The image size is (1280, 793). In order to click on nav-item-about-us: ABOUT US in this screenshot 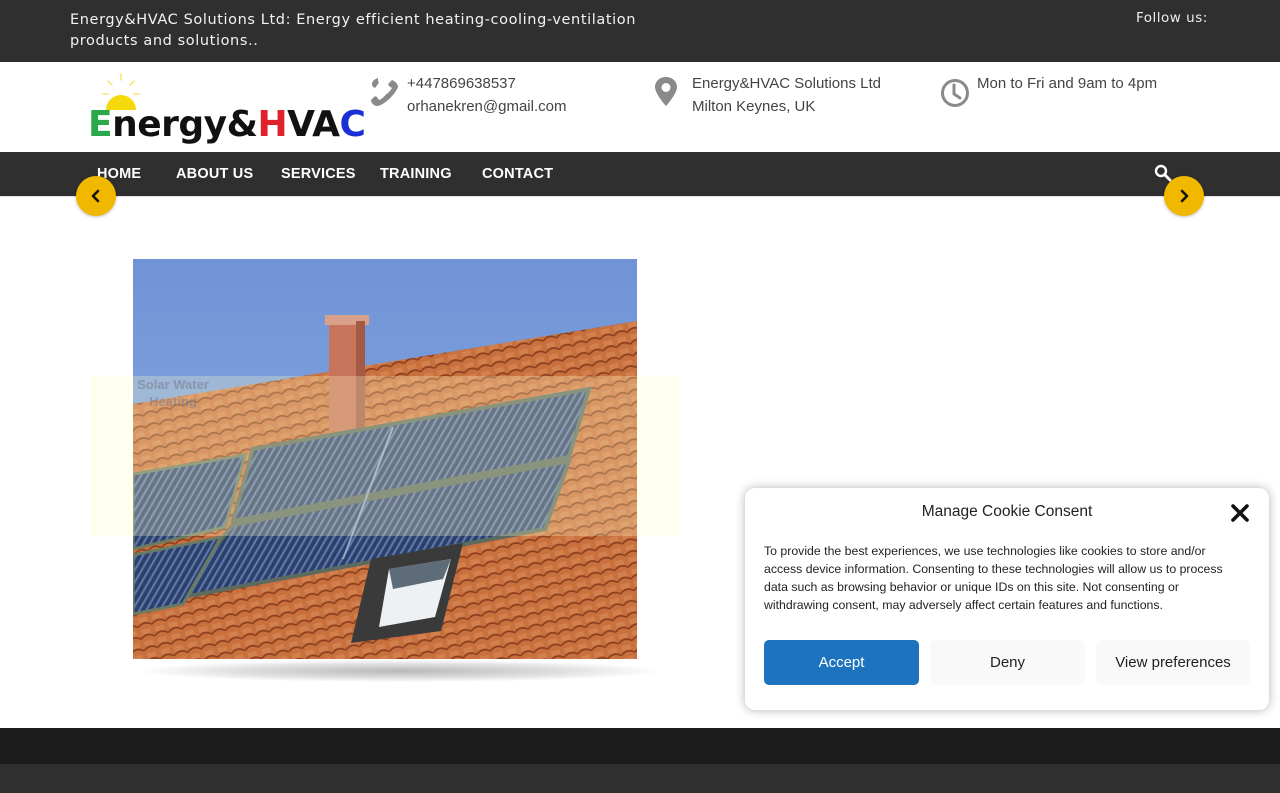, I will do `click(214, 174)`.